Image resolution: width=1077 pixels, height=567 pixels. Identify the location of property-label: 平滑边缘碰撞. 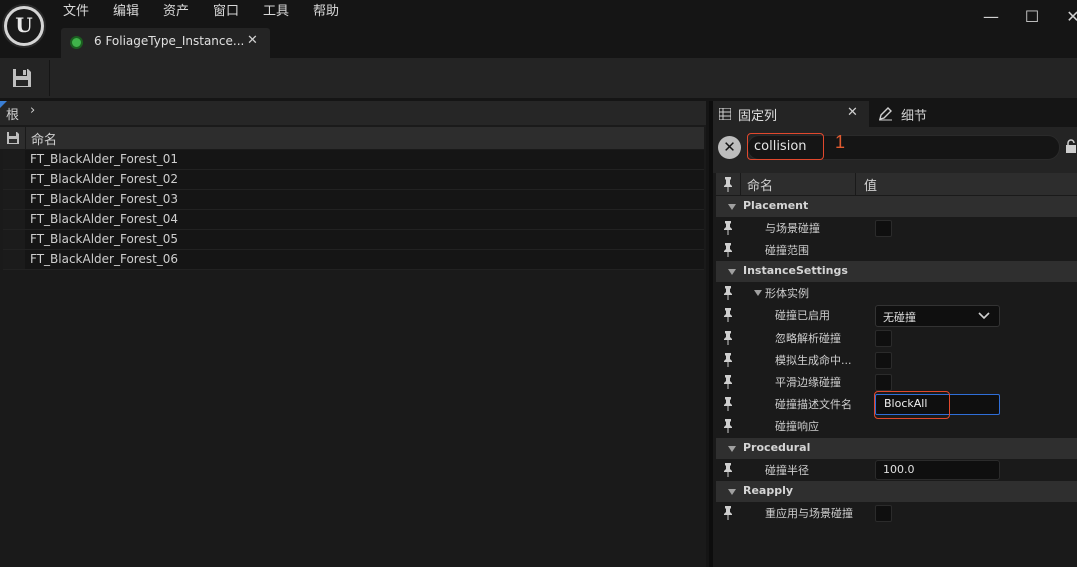
(808, 382).